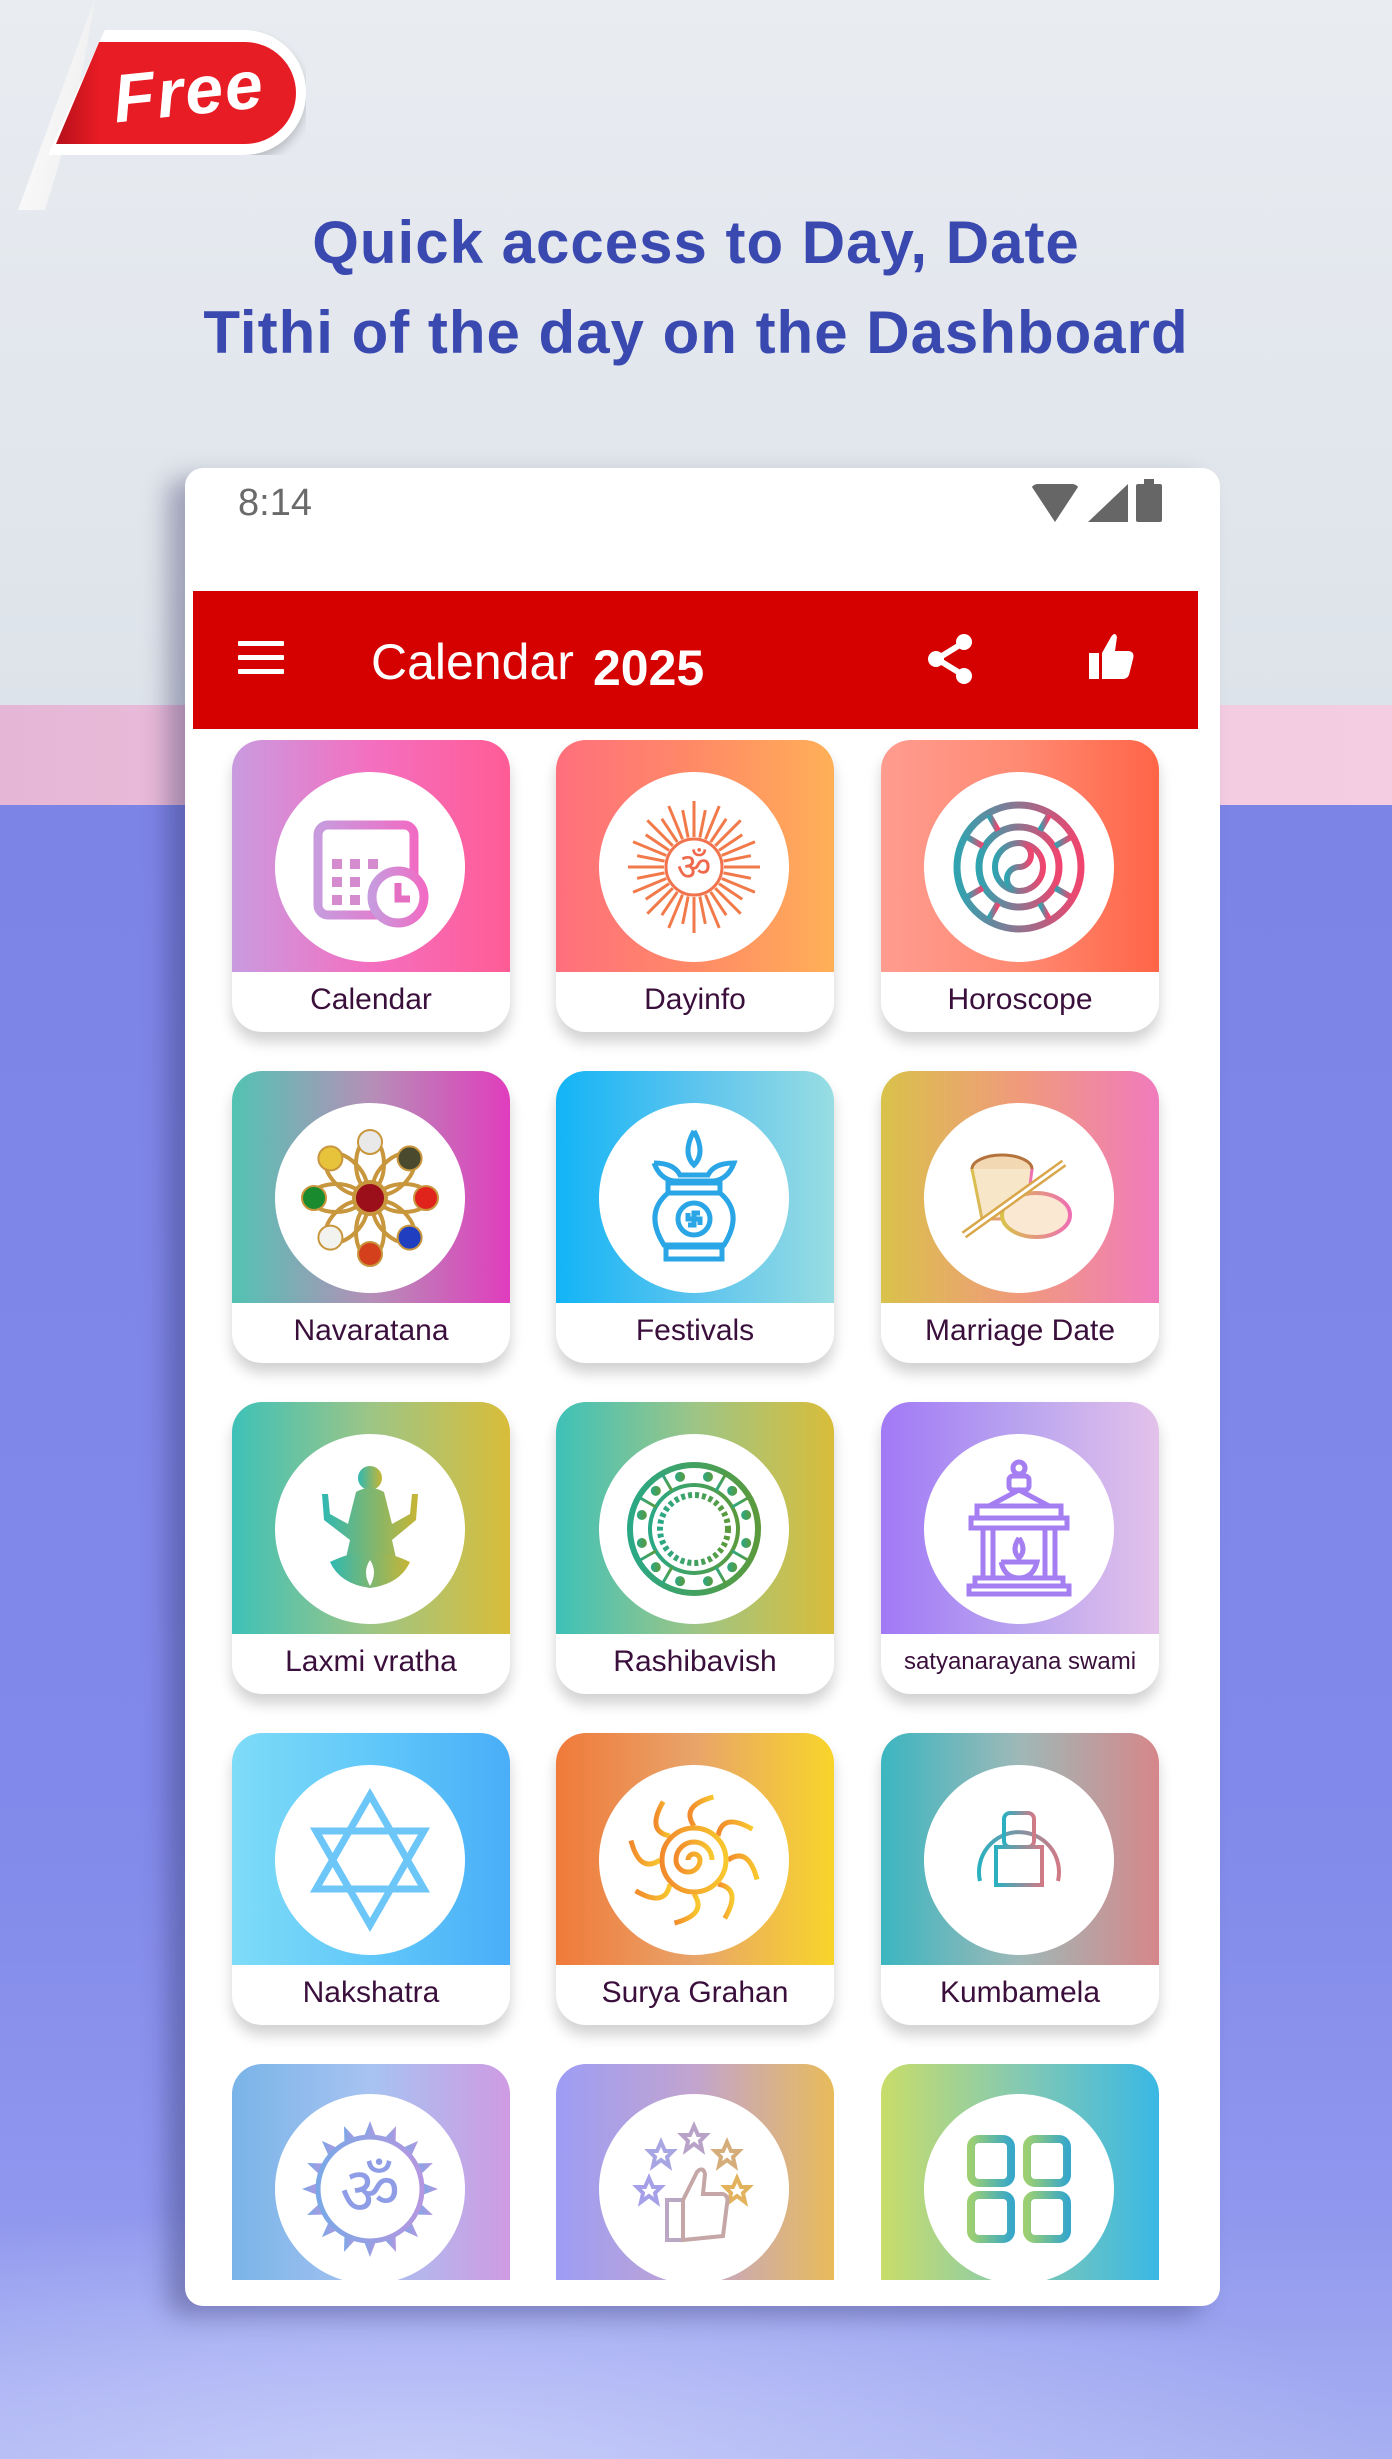 This screenshot has height=2459, width=1392. I want to click on share-icon, so click(950, 659).